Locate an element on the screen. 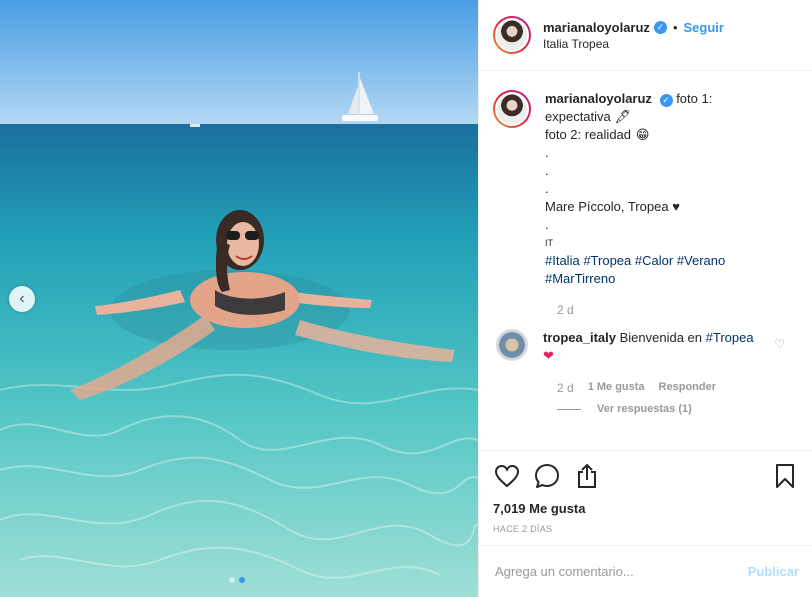 This screenshot has height=597, width=812. chevron-left-icon: ‹ is located at coordinates (22, 298).